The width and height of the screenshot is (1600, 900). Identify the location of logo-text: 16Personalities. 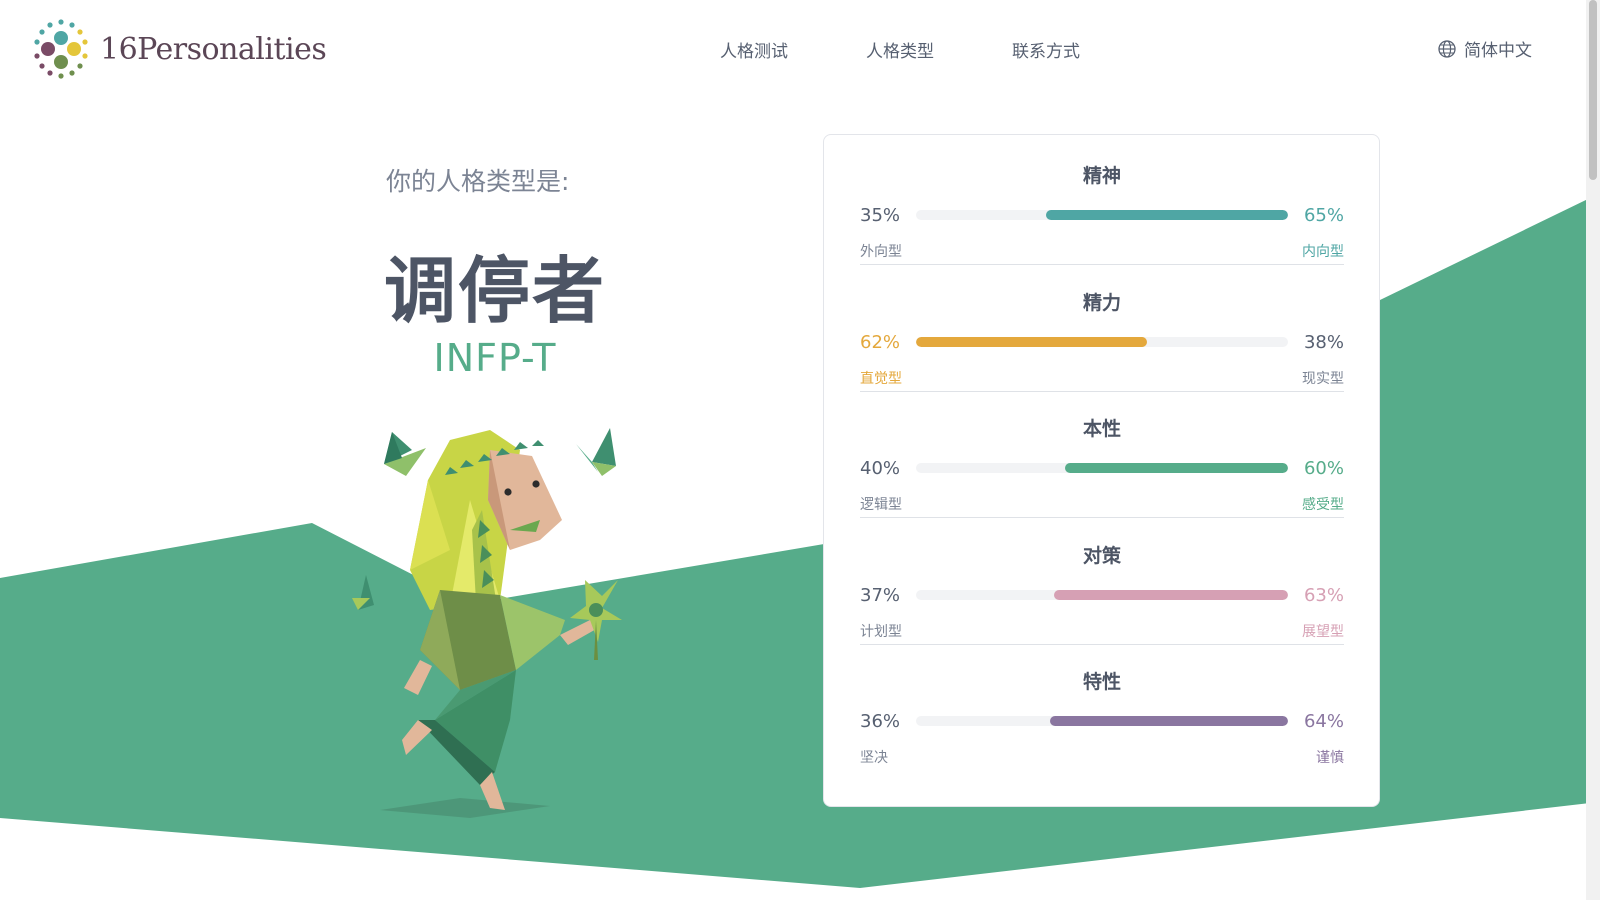
(213, 49).